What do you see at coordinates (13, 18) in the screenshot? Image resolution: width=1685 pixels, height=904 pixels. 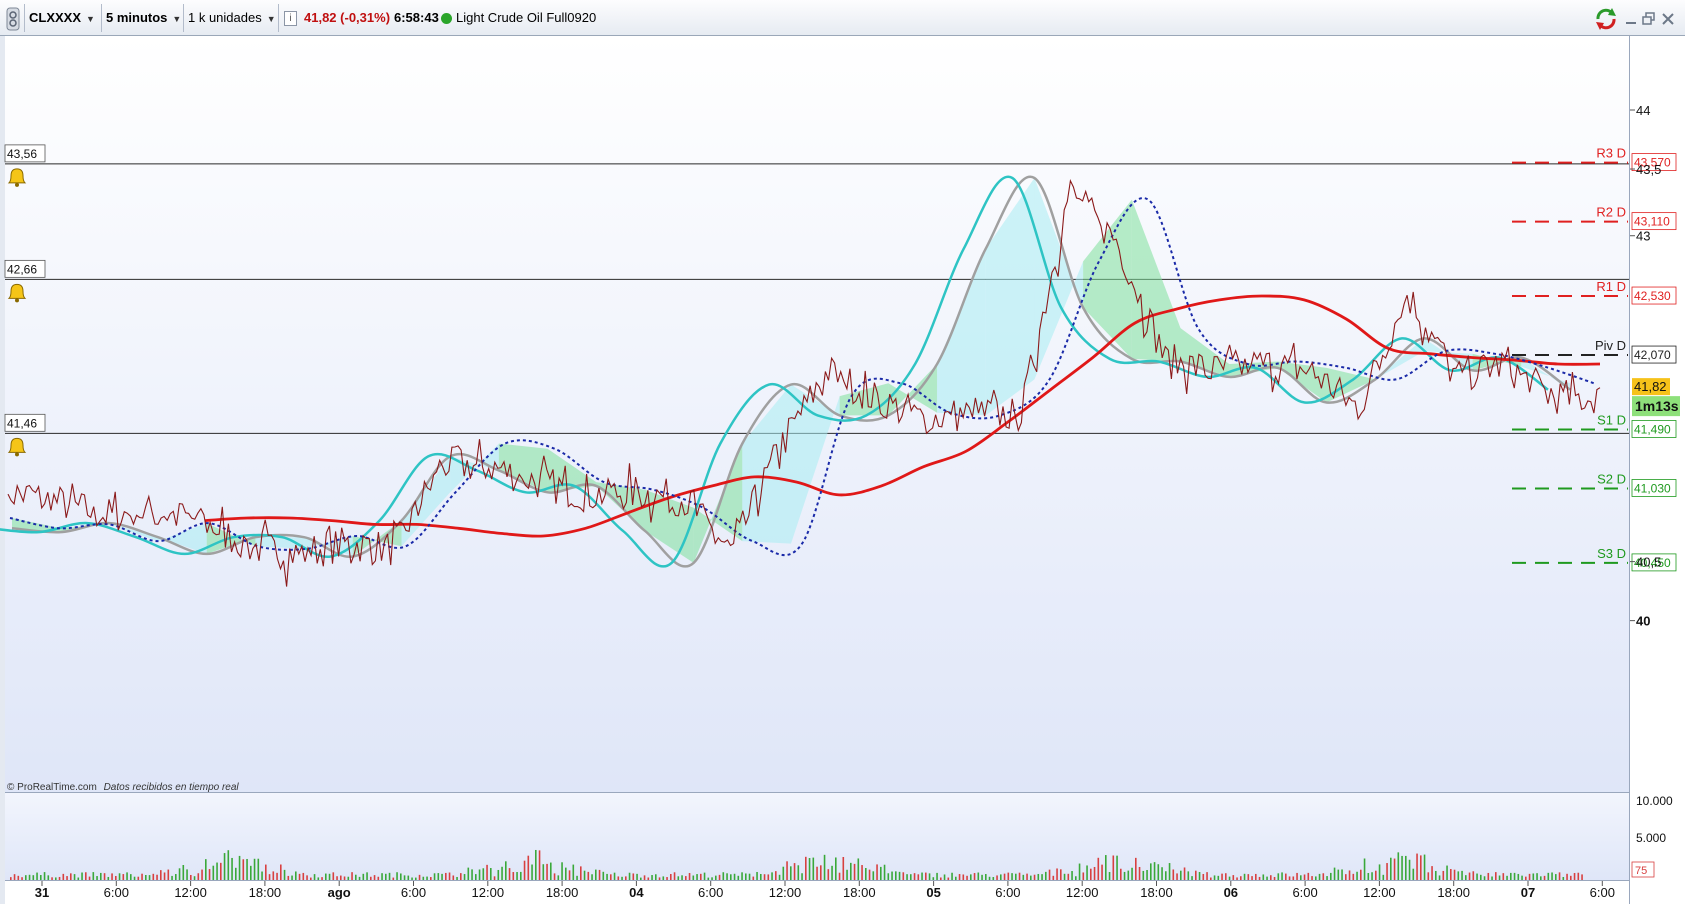 I see `window-menu-icon` at bounding box center [13, 18].